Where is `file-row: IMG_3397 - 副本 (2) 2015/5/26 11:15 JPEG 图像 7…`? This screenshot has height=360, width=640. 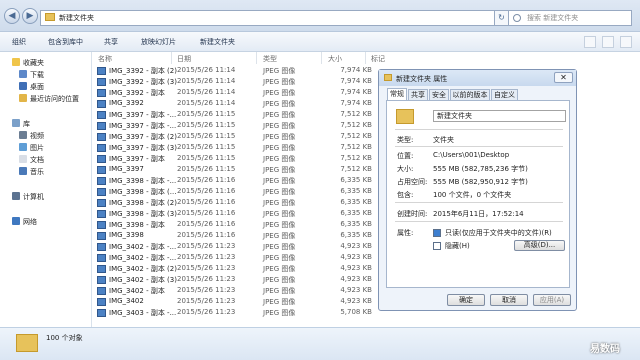 file-row: IMG_3397 - 副本 (2) 2015/5/26 11:15 JPEG 图像 7… is located at coordinates (234, 137).